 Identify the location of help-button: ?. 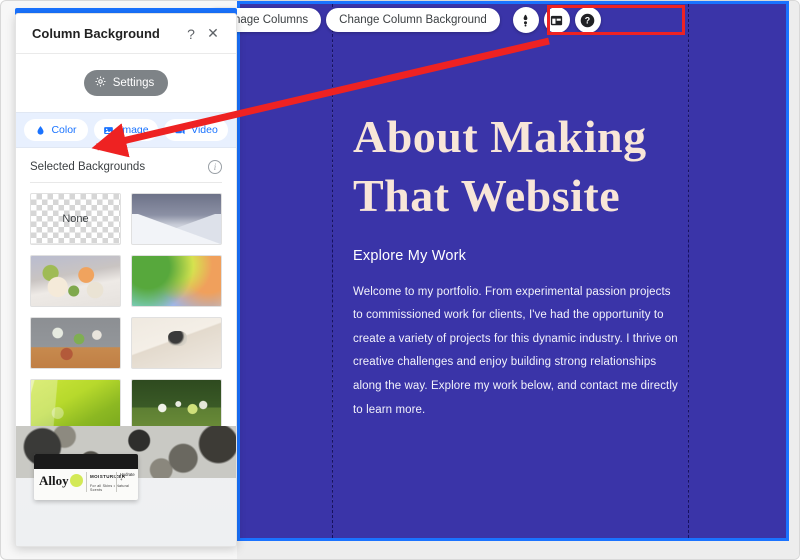
(587, 20).